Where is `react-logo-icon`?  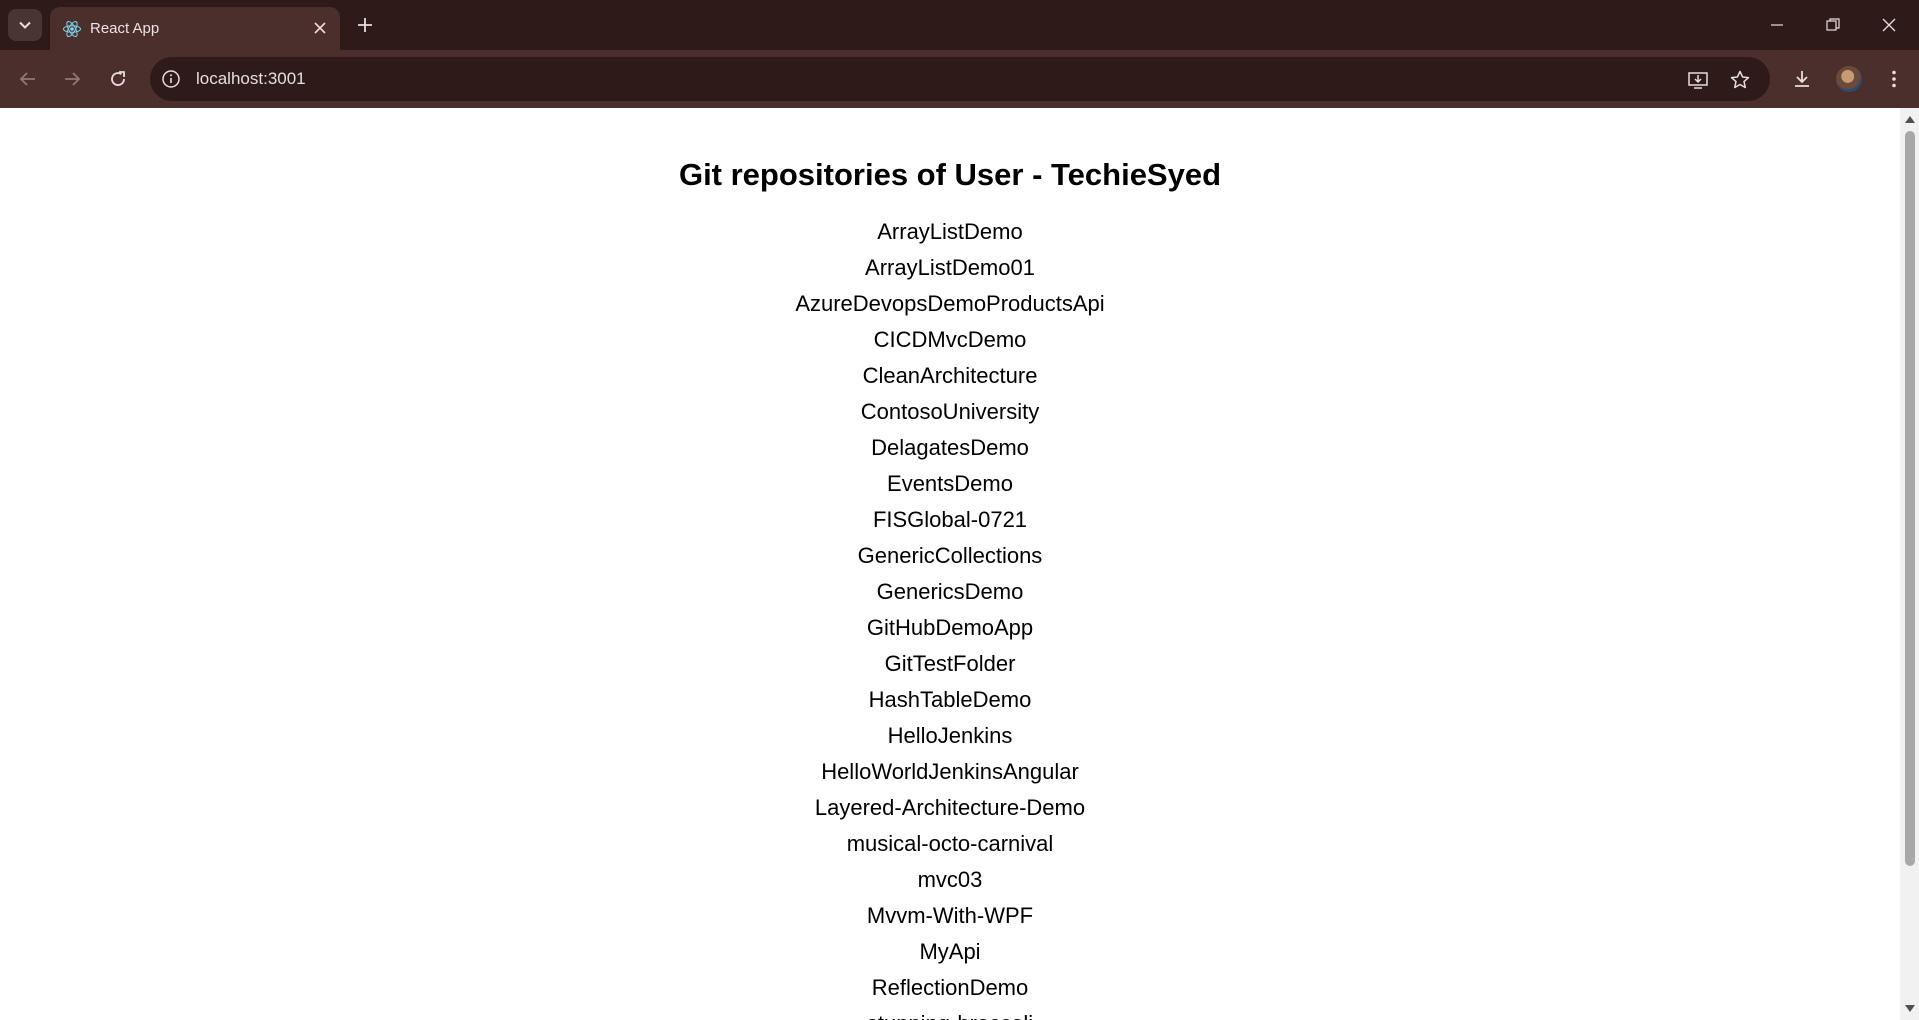
react-logo-icon is located at coordinates (72, 29).